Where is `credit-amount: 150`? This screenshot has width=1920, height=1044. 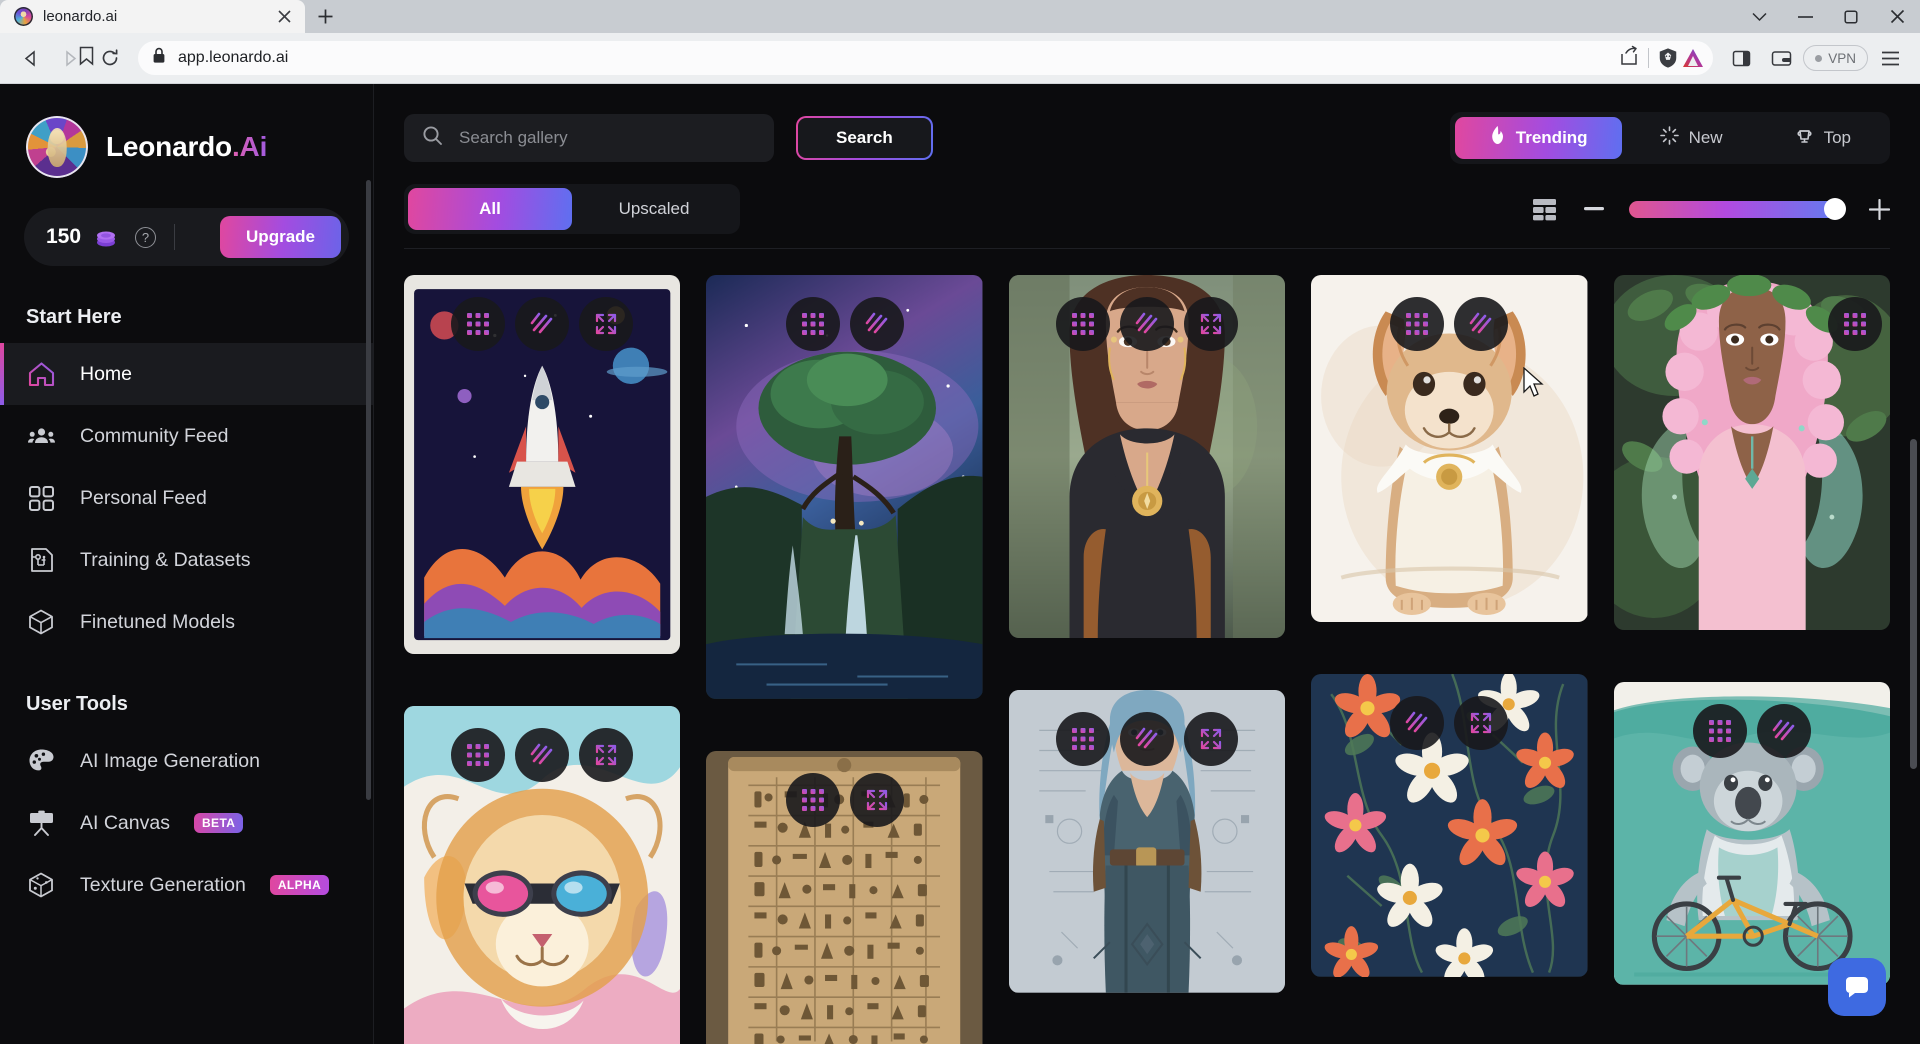 credit-amount: 150 is located at coordinates (64, 236).